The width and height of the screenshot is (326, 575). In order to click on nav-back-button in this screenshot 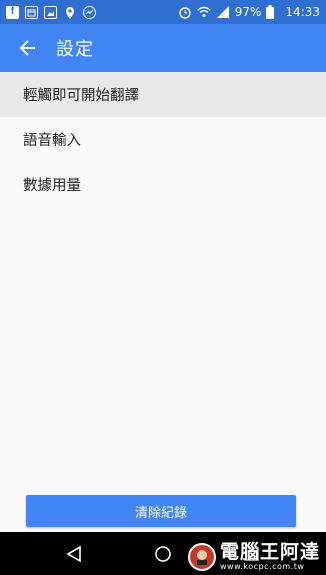, I will do `click(74, 554)`.